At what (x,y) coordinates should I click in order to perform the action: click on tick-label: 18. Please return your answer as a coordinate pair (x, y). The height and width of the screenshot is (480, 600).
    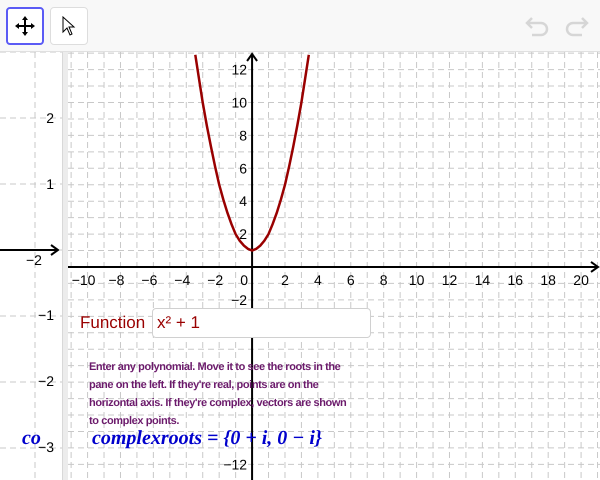
    Looking at the image, I should click on (548, 280).